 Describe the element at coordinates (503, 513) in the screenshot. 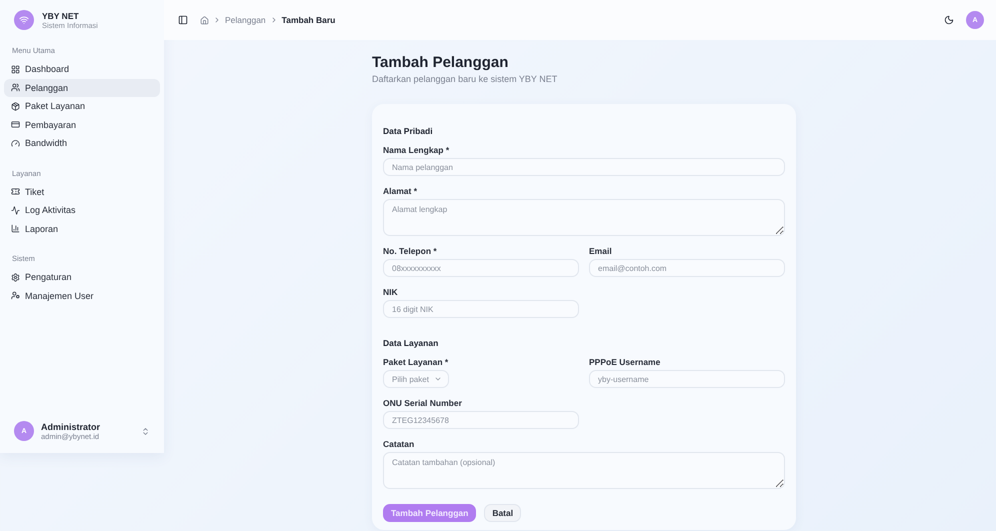

I see `cancel-button: Batal` at that location.